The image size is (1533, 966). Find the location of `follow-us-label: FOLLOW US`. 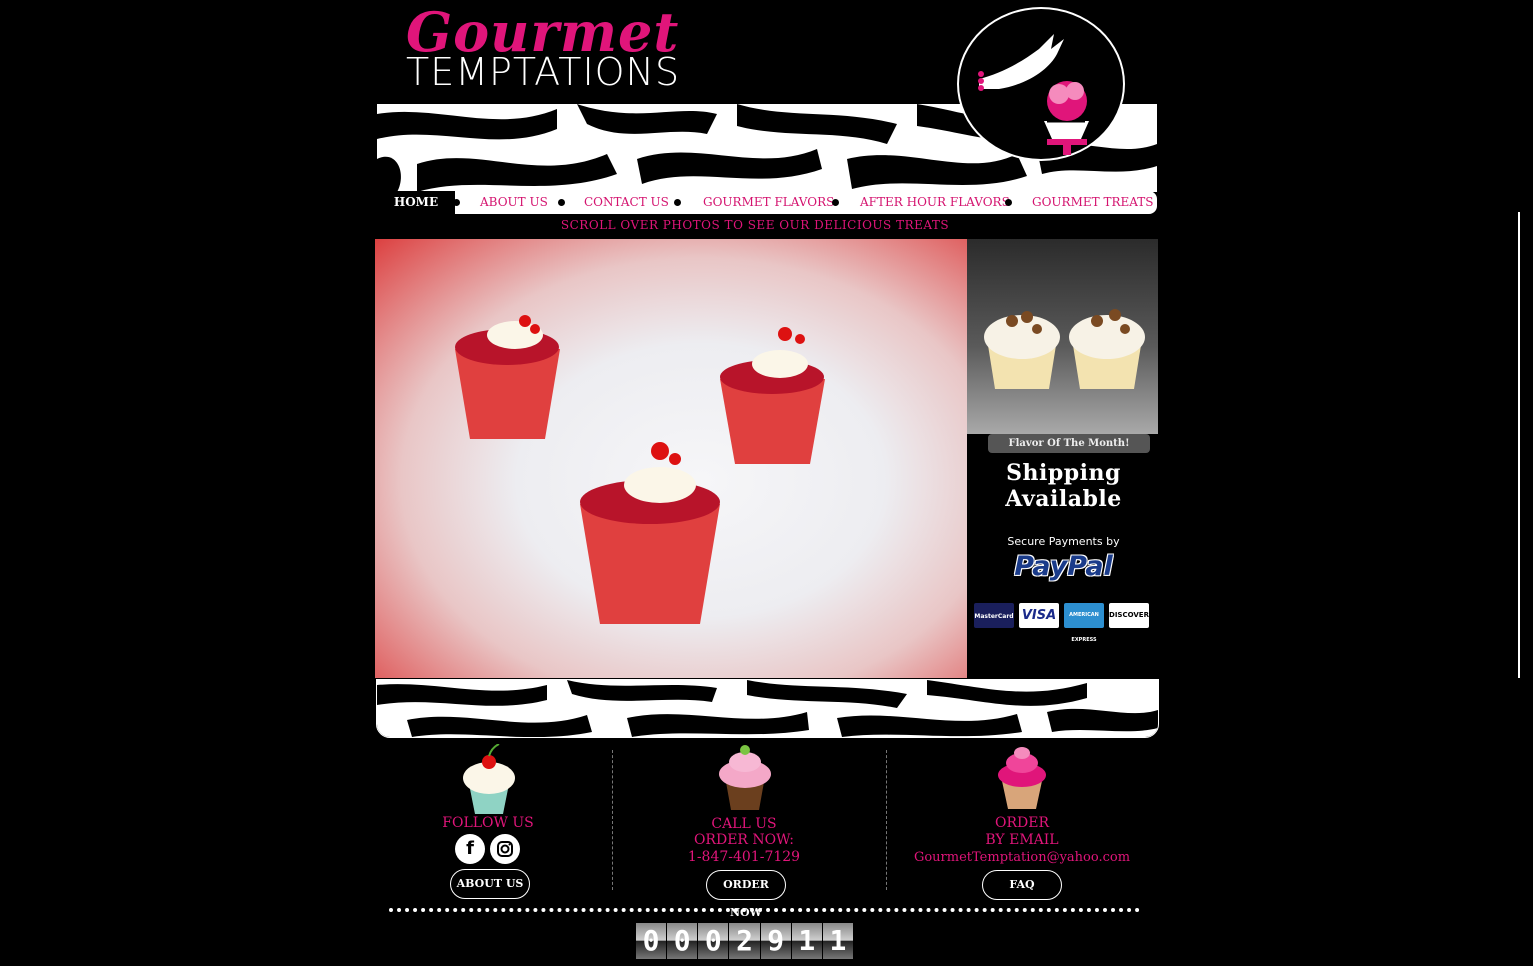

follow-us-label: FOLLOW US is located at coordinates (488, 823).